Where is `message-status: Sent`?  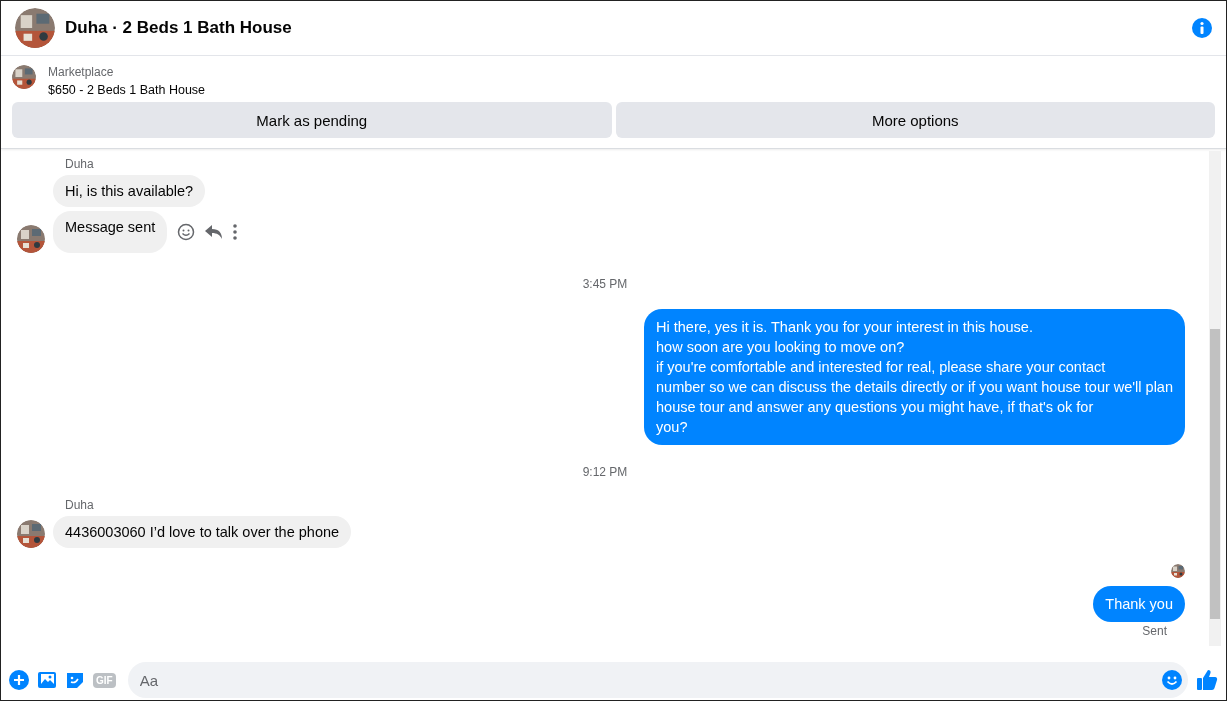 message-status: Sent is located at coordinates (1154, 631).